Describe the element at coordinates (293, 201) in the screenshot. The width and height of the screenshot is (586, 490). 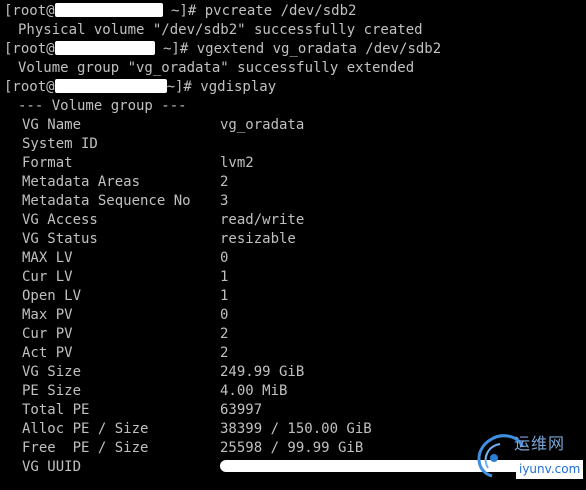
I see `vg-property-row: Metadata Sequence No 3` at that location.